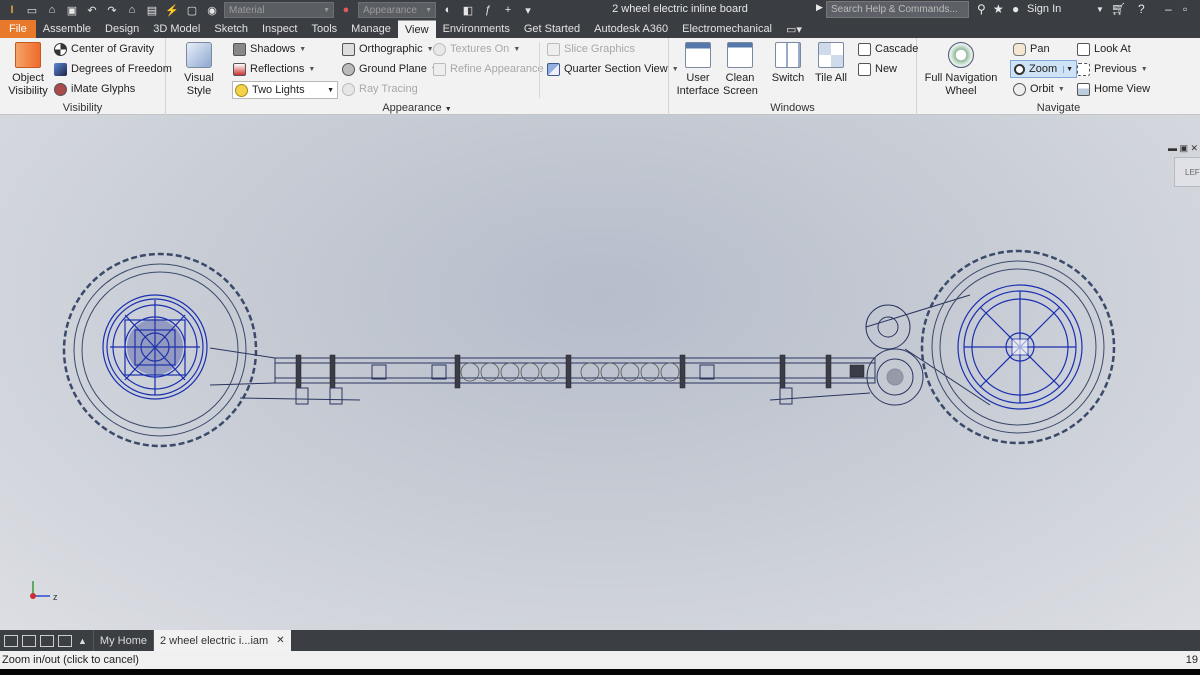  I want to click on refine-appearance-button: Refine Appearance, so click(488, 69).